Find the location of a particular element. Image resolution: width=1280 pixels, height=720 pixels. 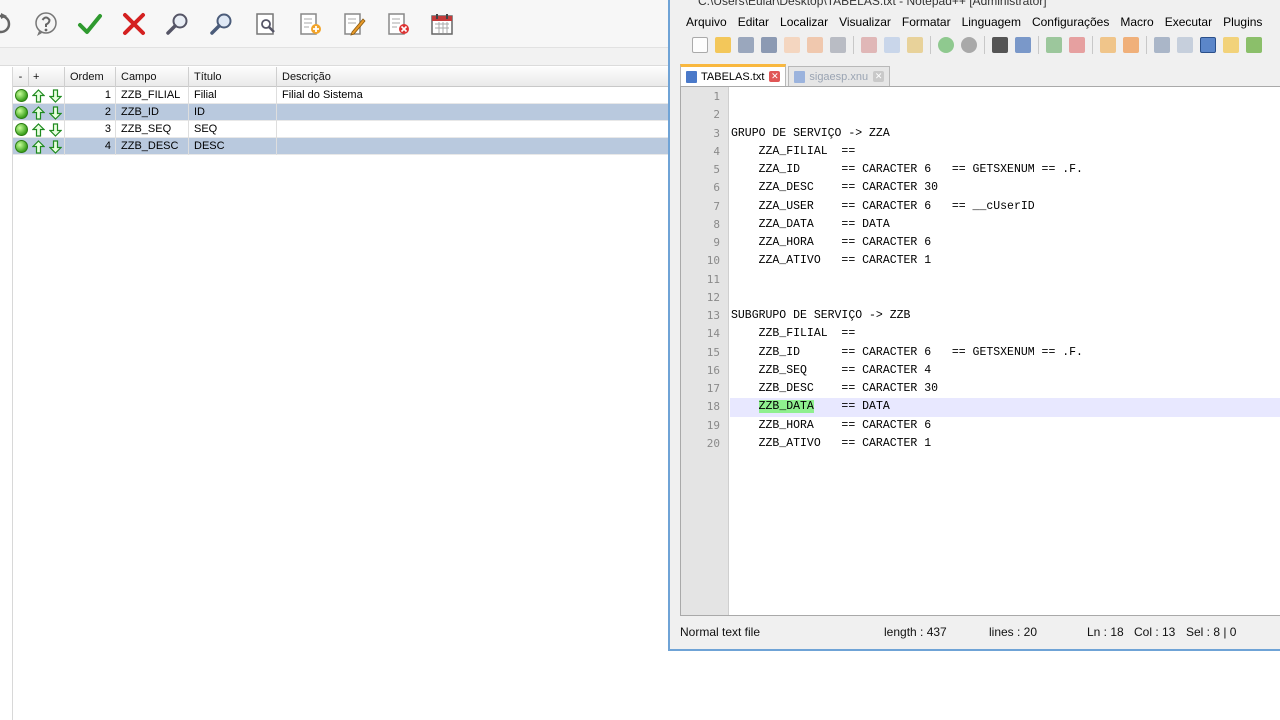

menu-item-visualizar: Visualizar is located at coordinates (865, 22).